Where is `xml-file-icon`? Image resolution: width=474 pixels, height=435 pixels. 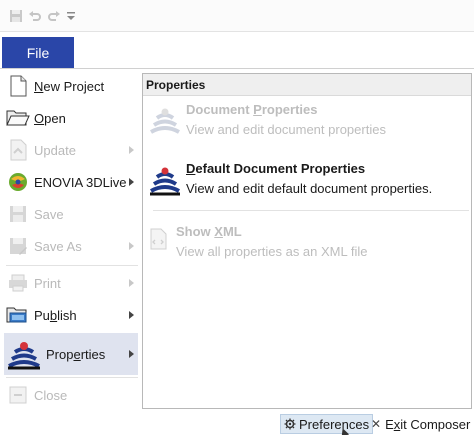
xml-file-icon is located at coordinates (158, 239).